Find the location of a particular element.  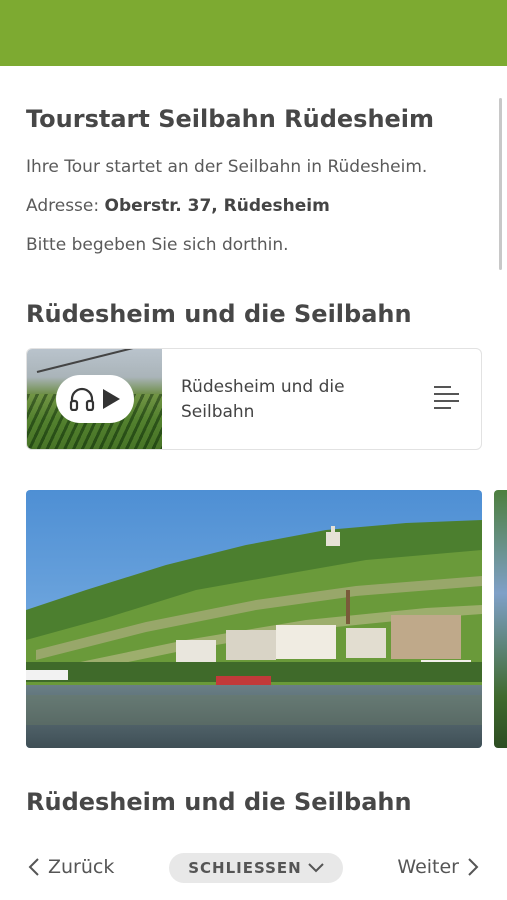

chevron-down-icon is located at coordinates (316, 868).